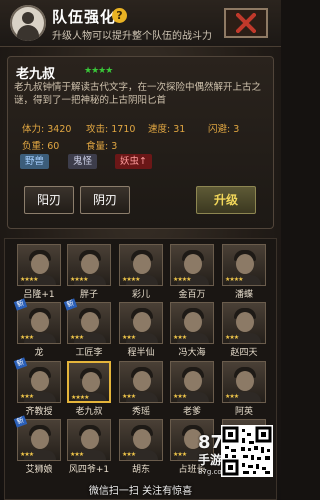 The width and height of the screenshot is (320, 500). Describe the element at coordinates (243, 295) in the screenshot. I see `tile-name: 潘蝶` at that location.